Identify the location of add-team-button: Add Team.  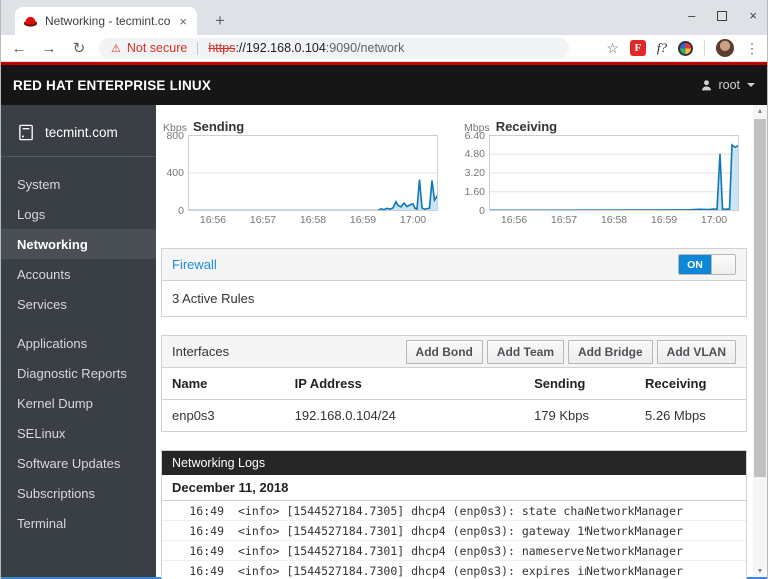
(525, 351).